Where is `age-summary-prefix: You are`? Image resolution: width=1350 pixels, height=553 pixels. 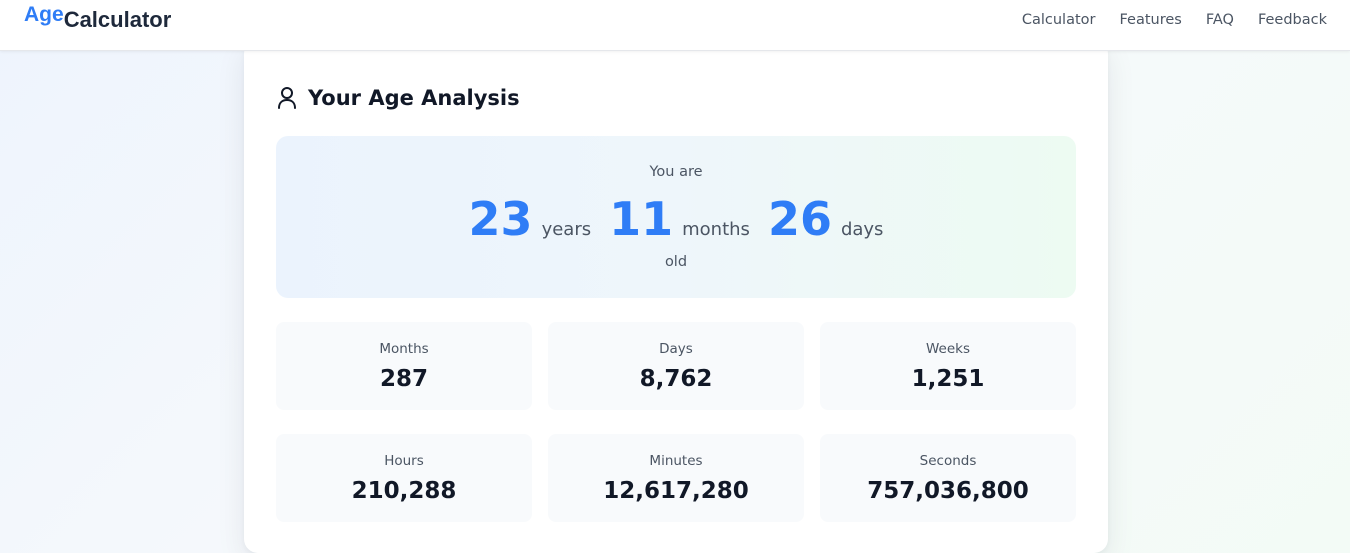
age-summary-prefix: You are is located at coordinates (676, 172).